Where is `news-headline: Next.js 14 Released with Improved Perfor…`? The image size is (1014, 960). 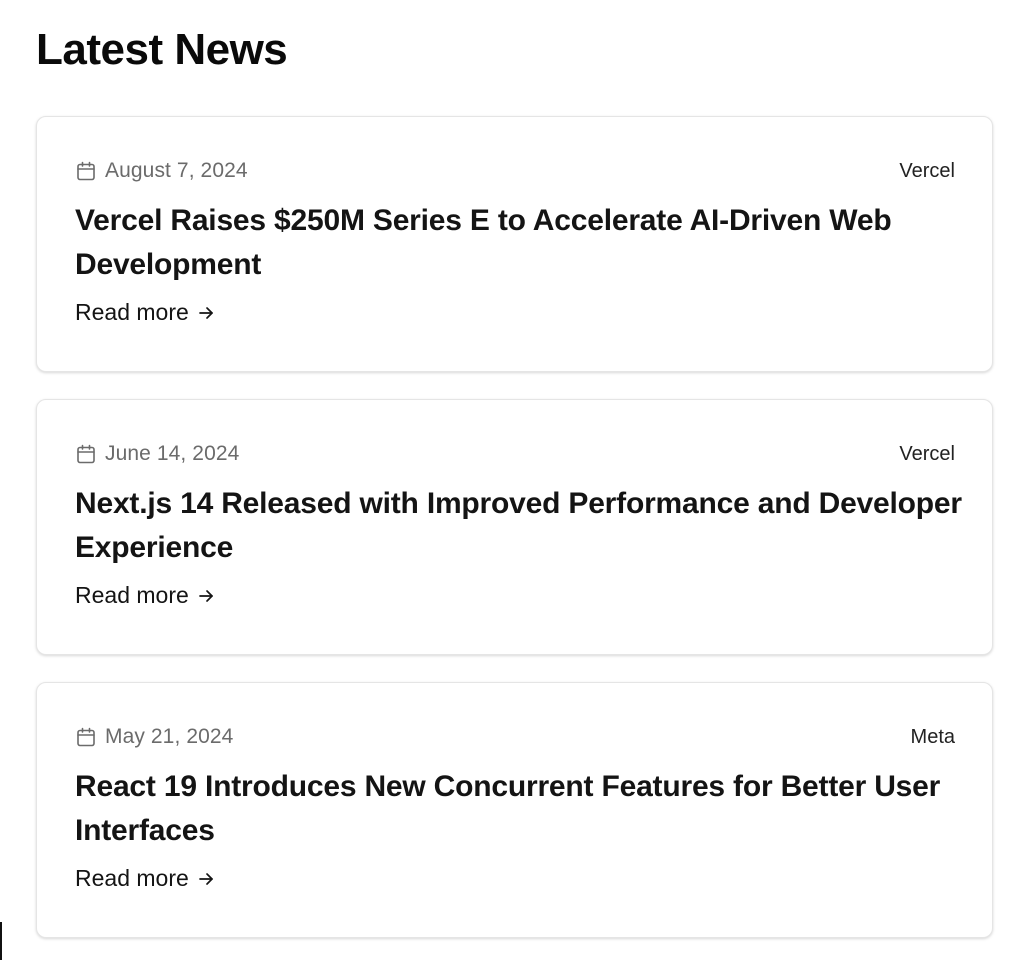 news-headline: Next.js 14 Released with Improved Perfor… is located at coordinates (518, 525).